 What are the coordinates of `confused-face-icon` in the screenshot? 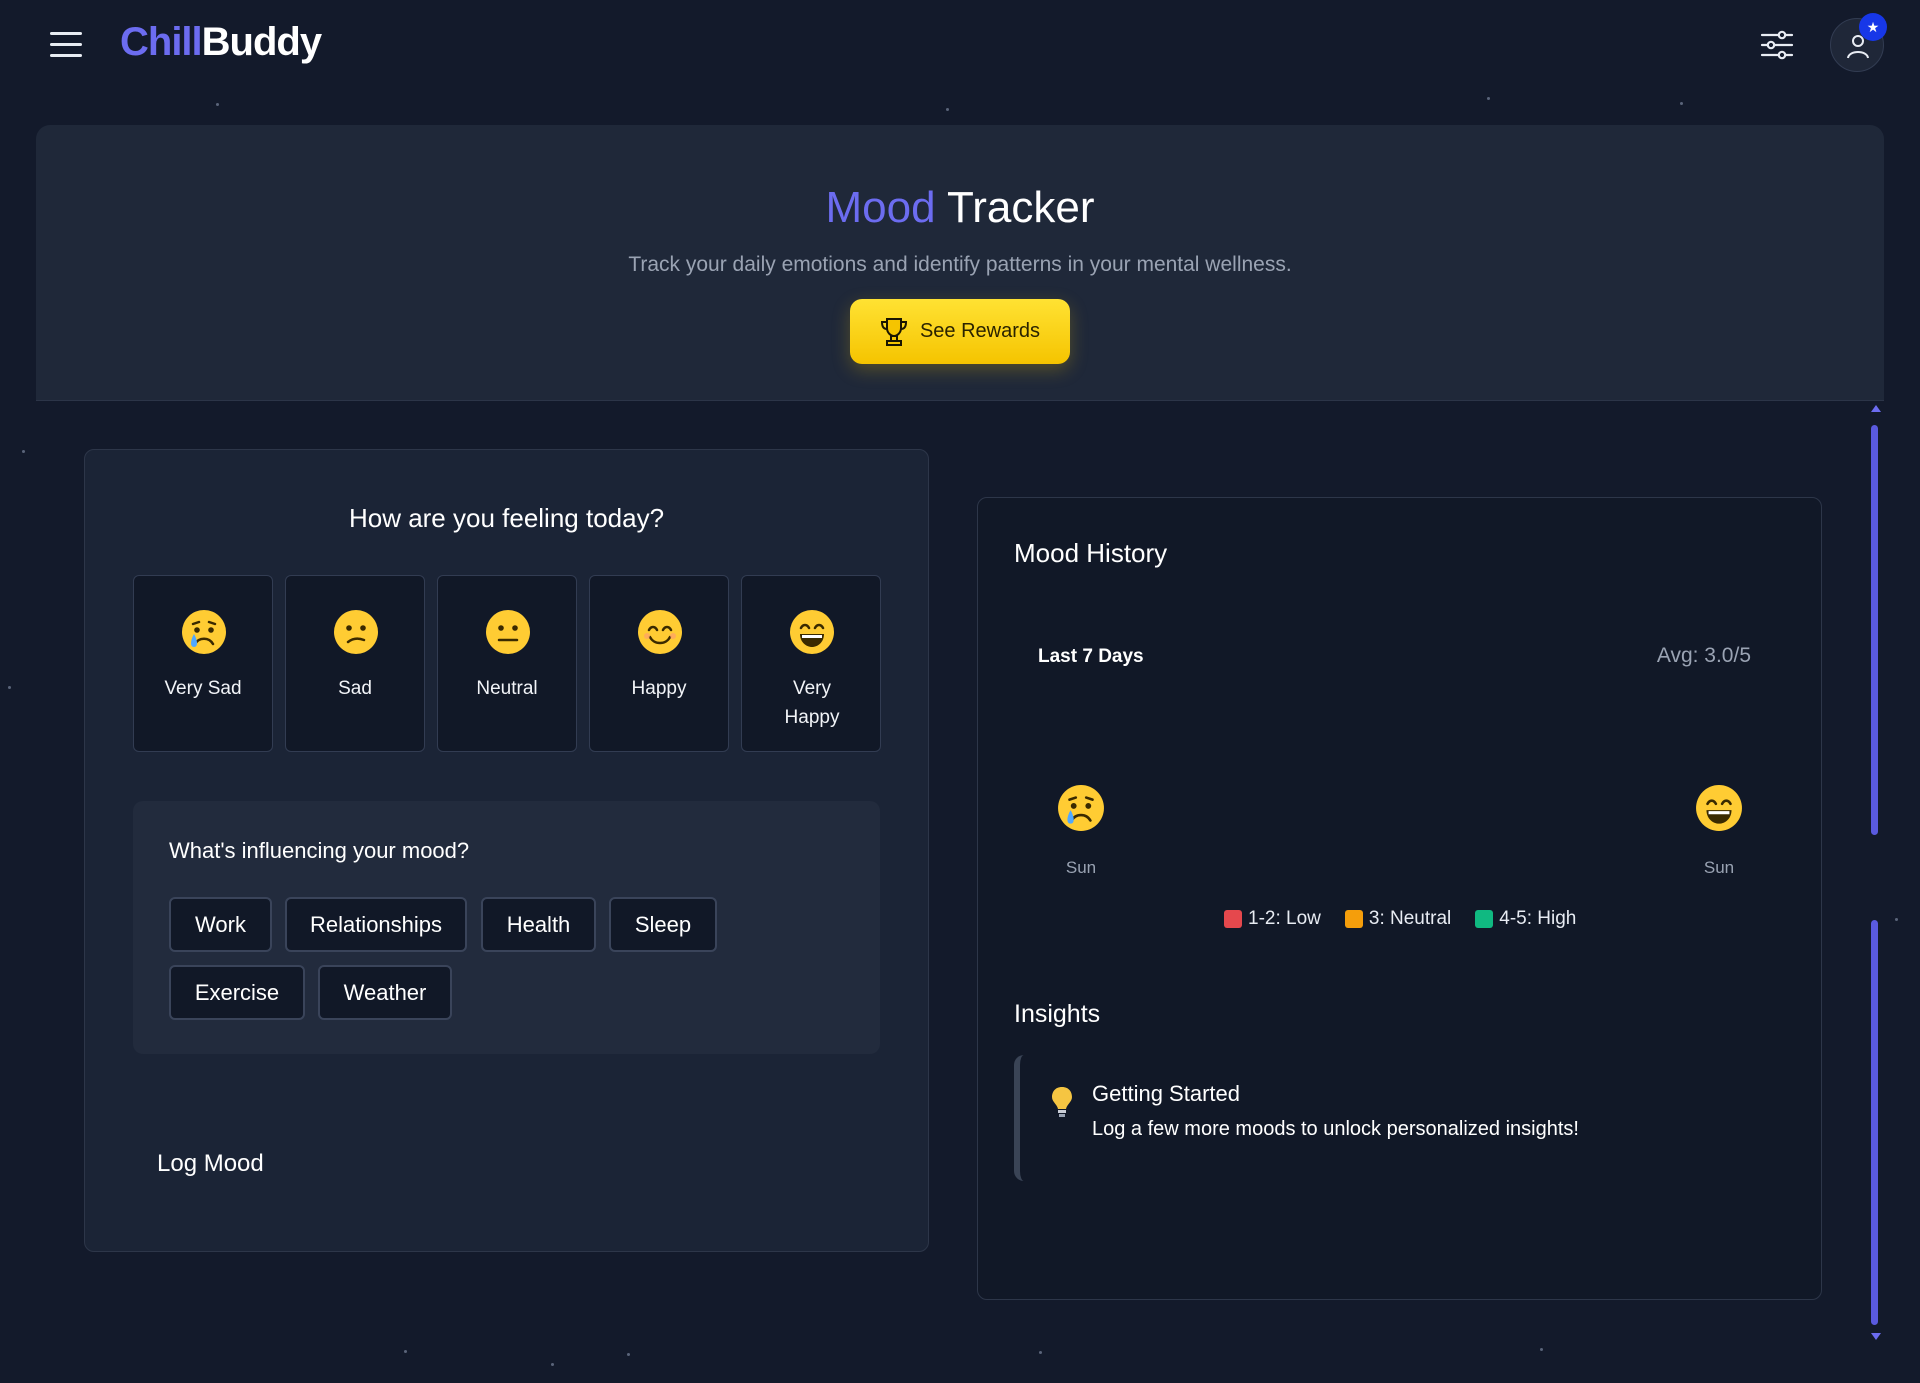 It's located at (356, 632).